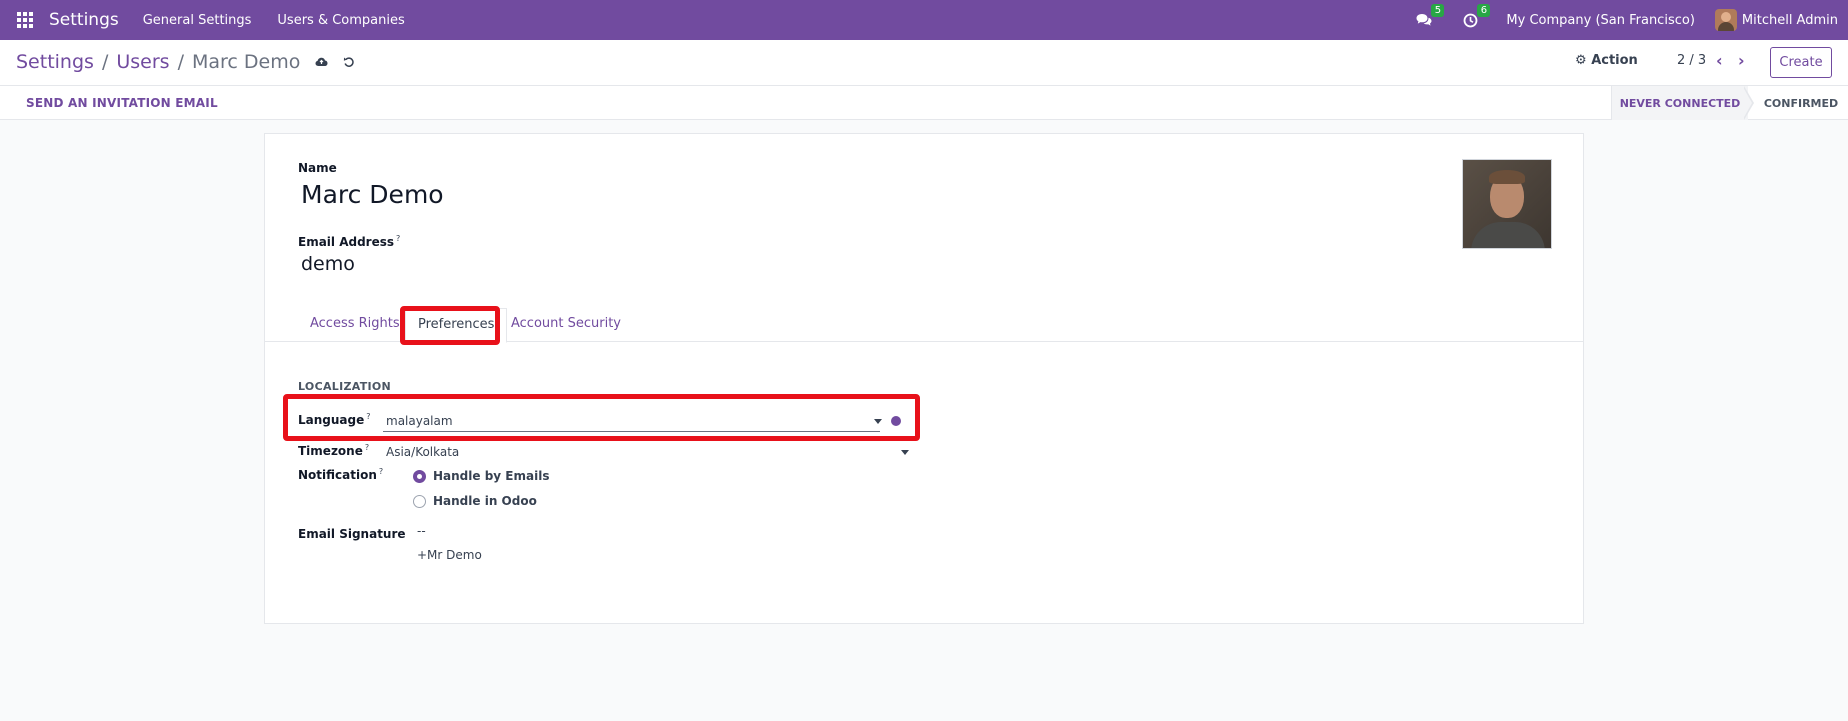  Describe the element at coordinates (345, 386) in the screenshot. I see `section-localization: LOCALIZATION` at that location.